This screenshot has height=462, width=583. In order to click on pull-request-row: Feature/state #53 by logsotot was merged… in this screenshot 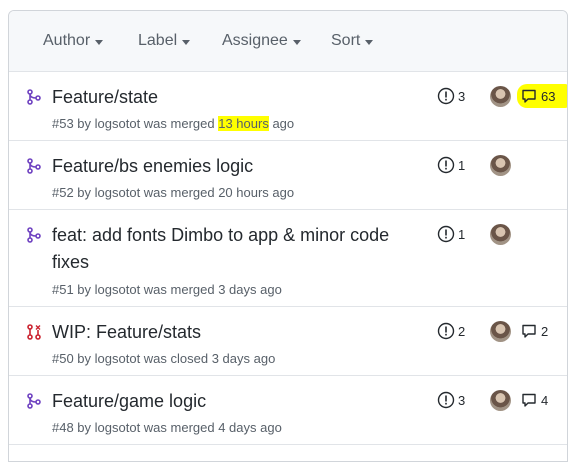, I will do `click(288, 106)`.